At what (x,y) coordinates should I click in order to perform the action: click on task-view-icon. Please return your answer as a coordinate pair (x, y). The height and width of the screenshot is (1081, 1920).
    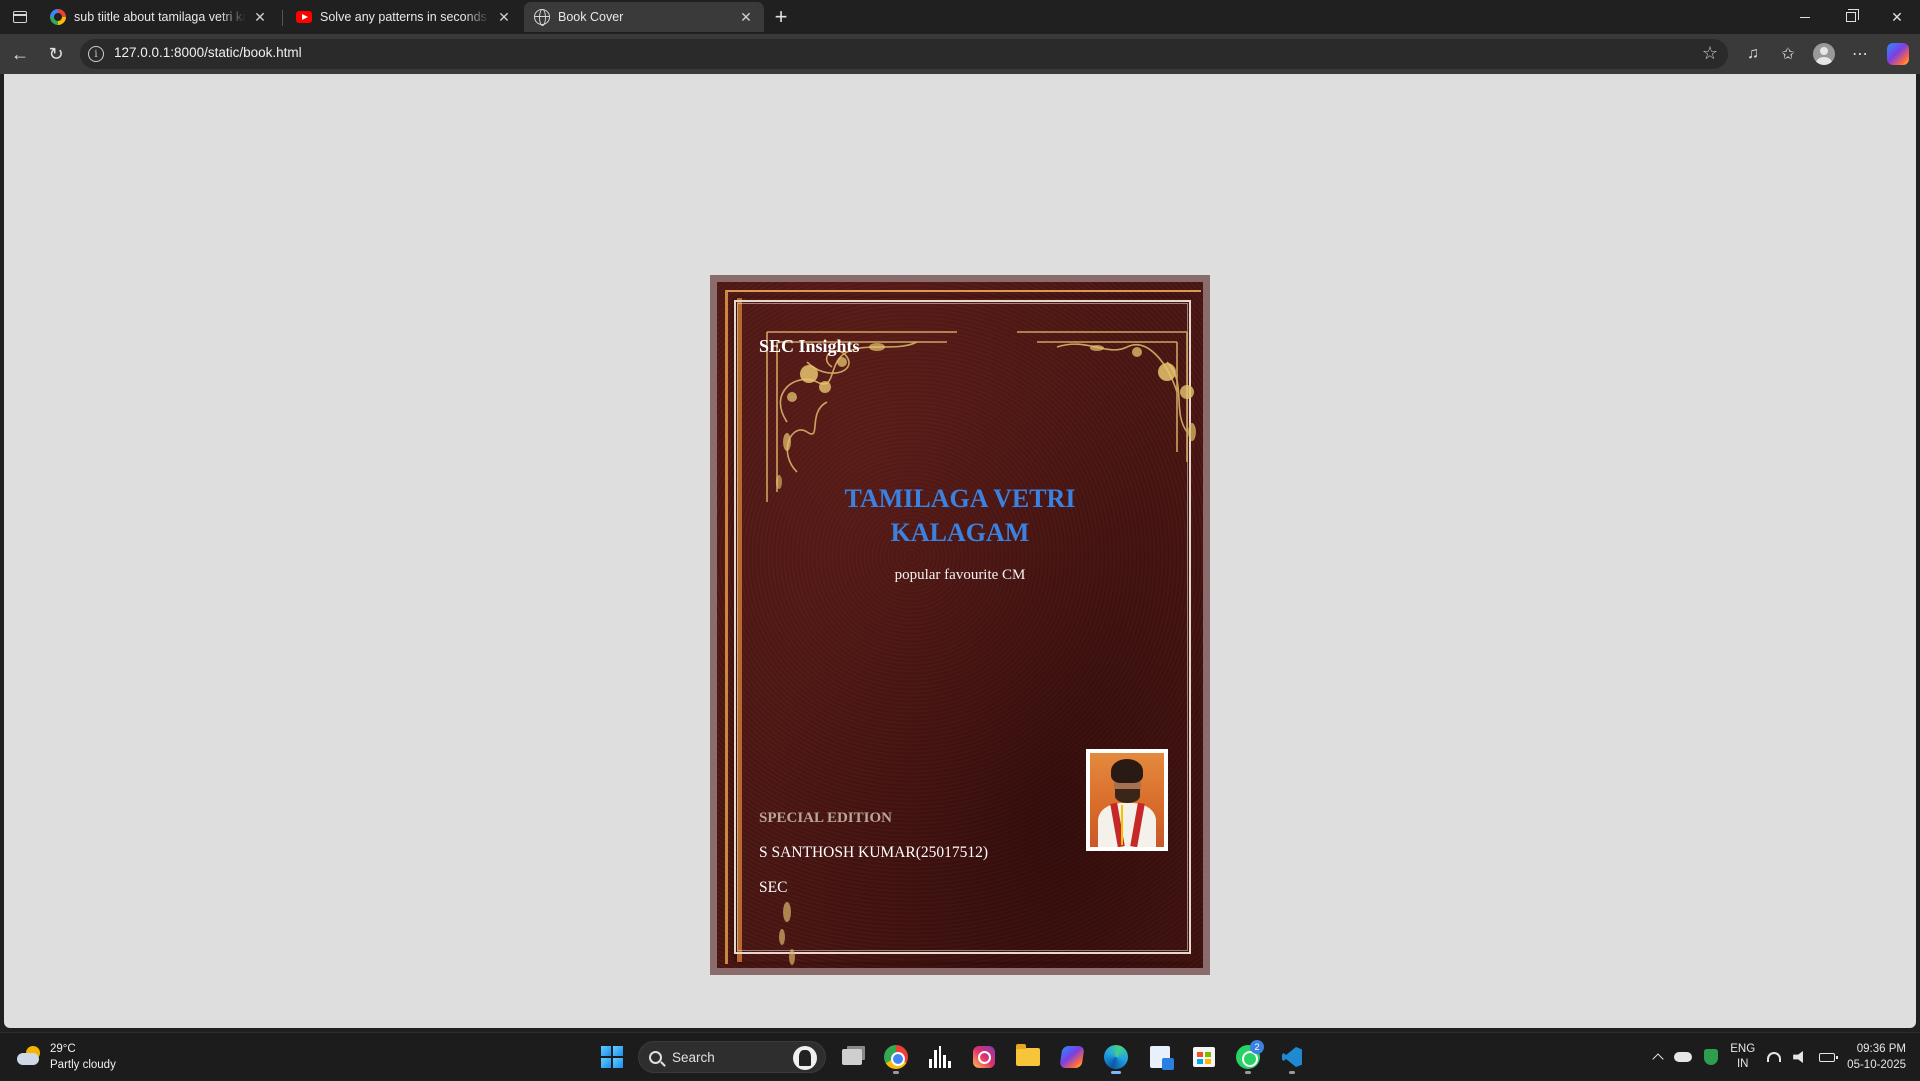
    Looking at the image, I should click on (852, 1057).